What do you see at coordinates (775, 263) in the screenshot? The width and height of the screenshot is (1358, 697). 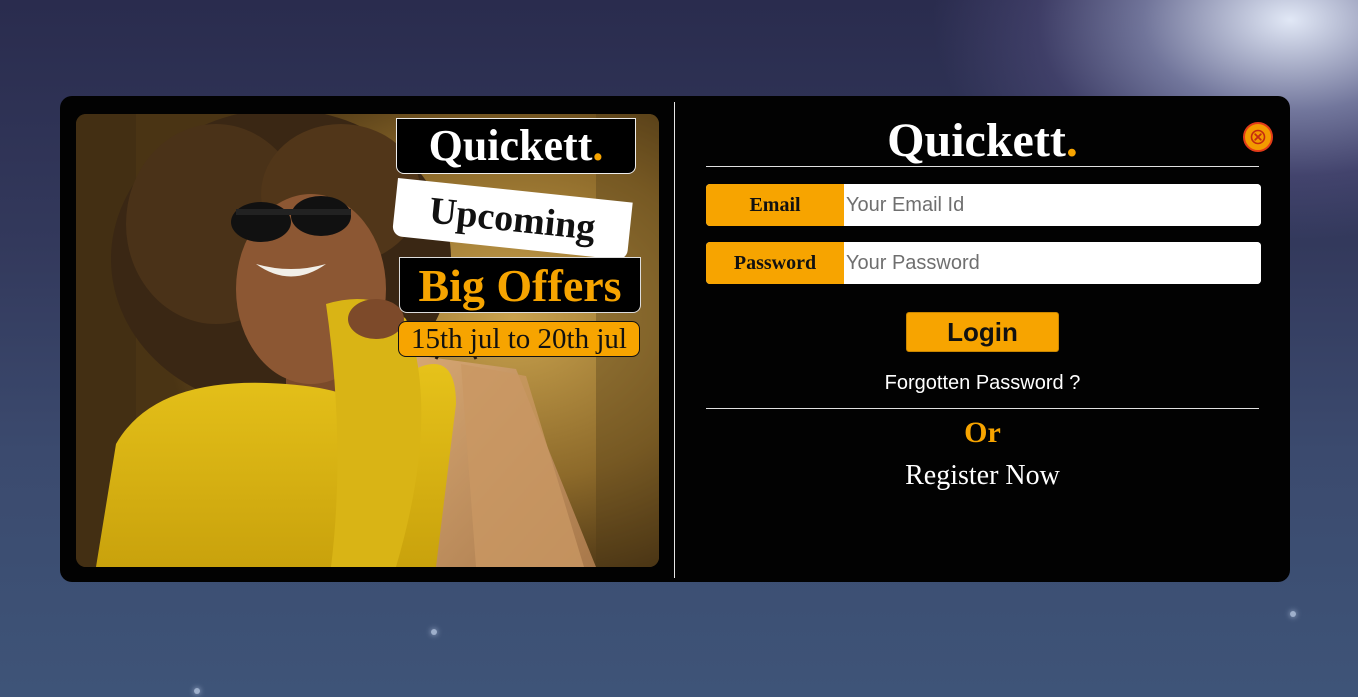 I see `password-label: Password` at bounding box center [775, 263].